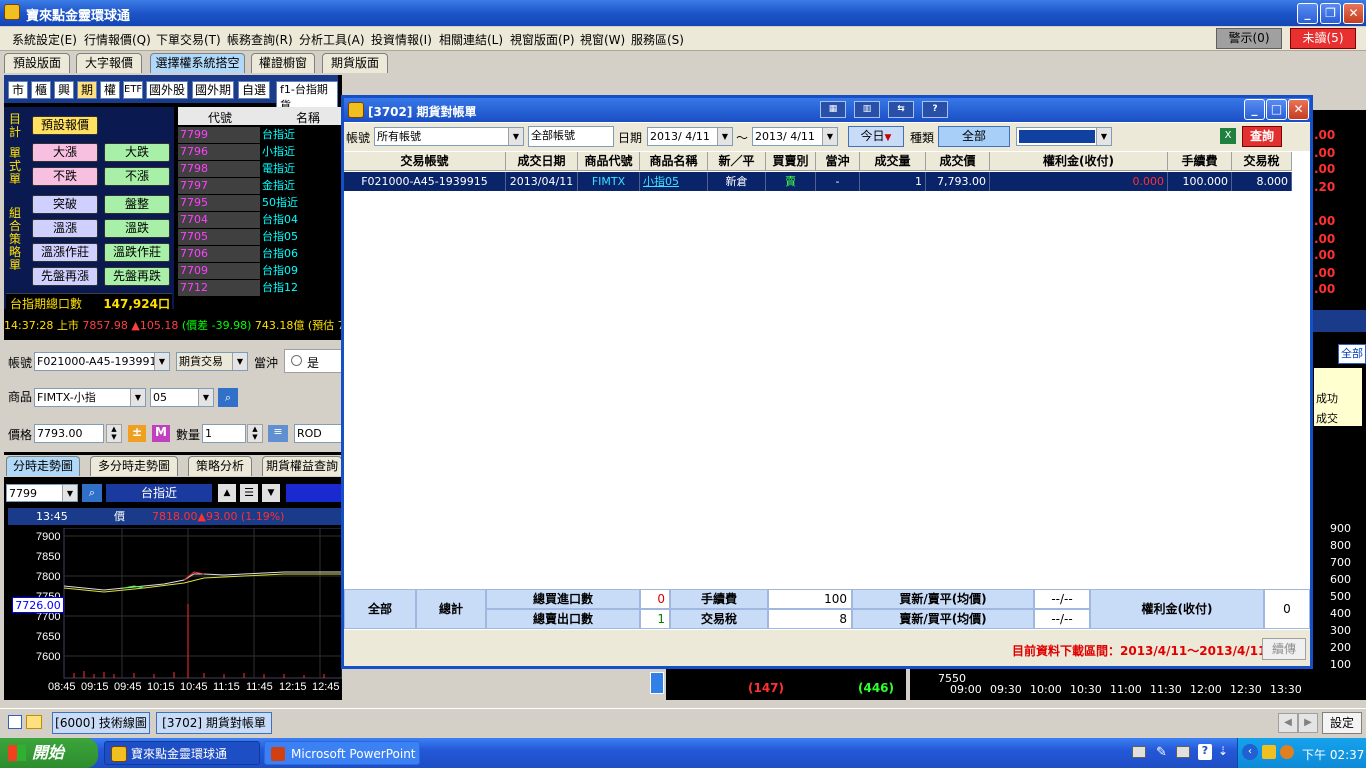 The height and width of the screenshot is (768, 1366). Describe the element at coordinates (64, 90) in the screenshot. I see `btn-emerging: 興` at that location.